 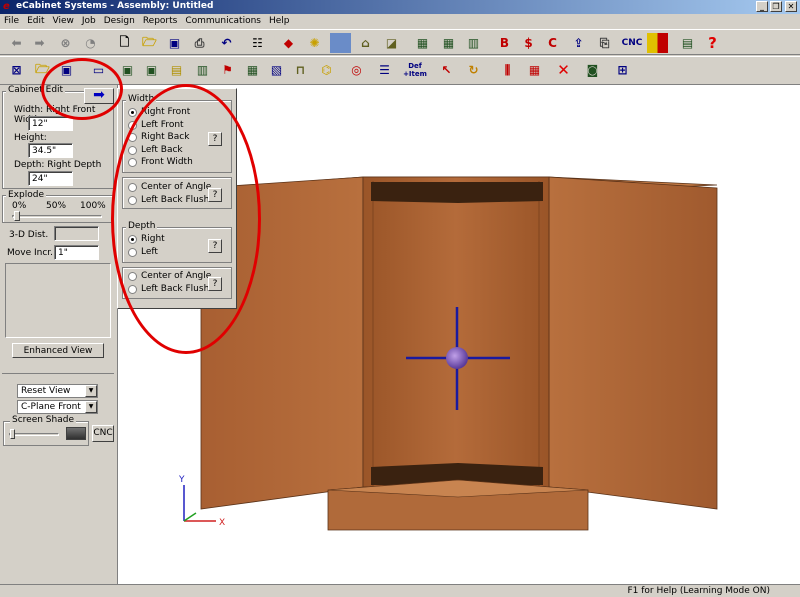 What do you see at coordinates (457, 358) in the screenshot?
I see `move-gizmo-ball` at bounding box center [457, 358].